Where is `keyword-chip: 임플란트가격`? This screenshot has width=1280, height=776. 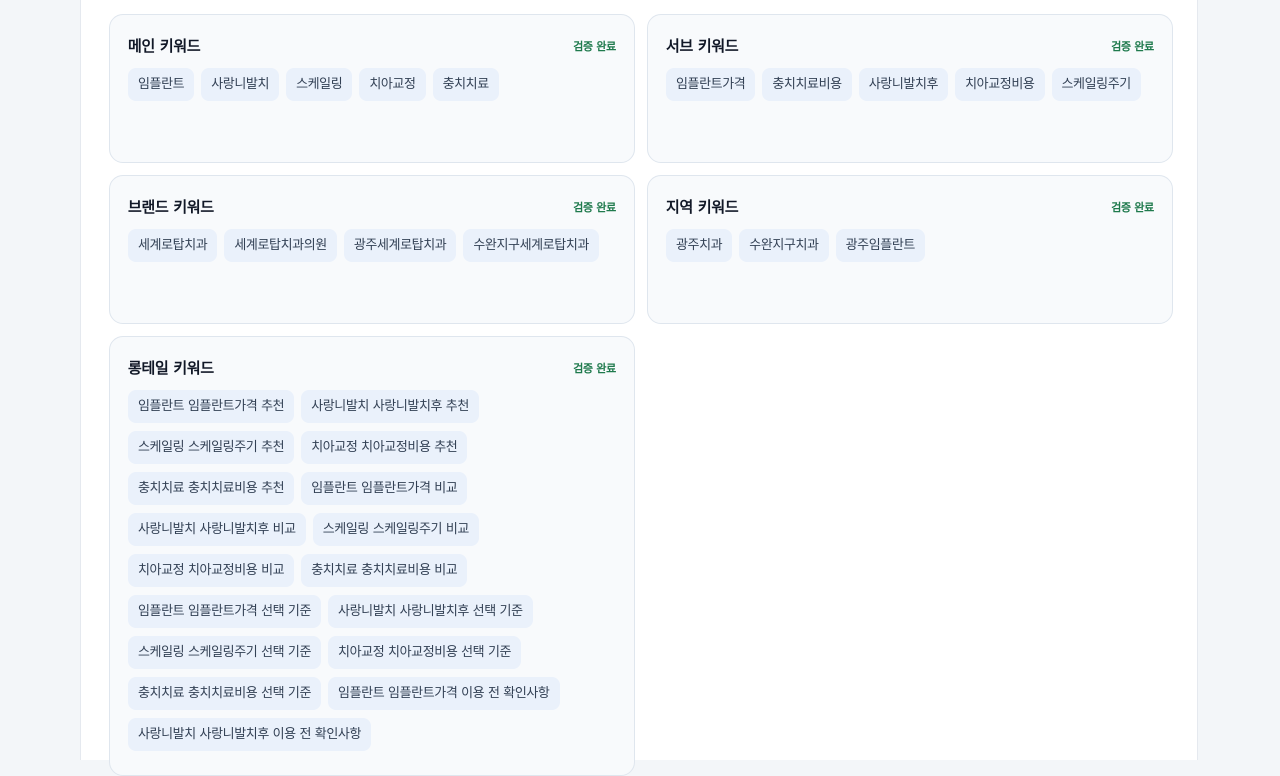 keyword-chip: 임플란트가격 is located at coordinates (711, 84).